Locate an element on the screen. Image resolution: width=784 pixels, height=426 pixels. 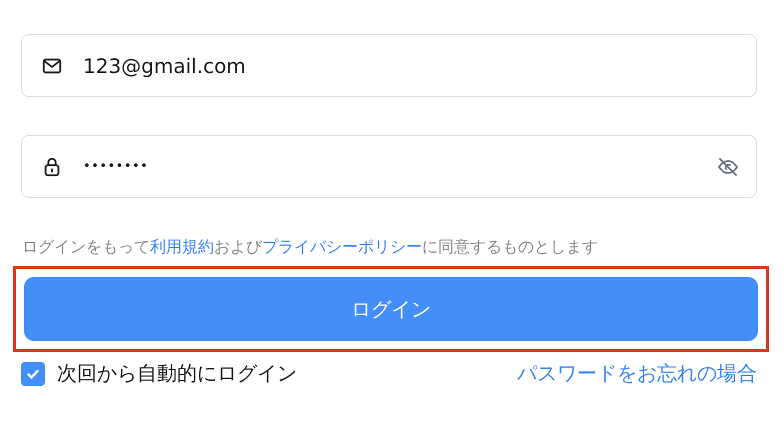
terms-agreement-text: ログインをもって利用規約およびプライバシーポリシーに同意するものとします is located at coordinates (310, 247).